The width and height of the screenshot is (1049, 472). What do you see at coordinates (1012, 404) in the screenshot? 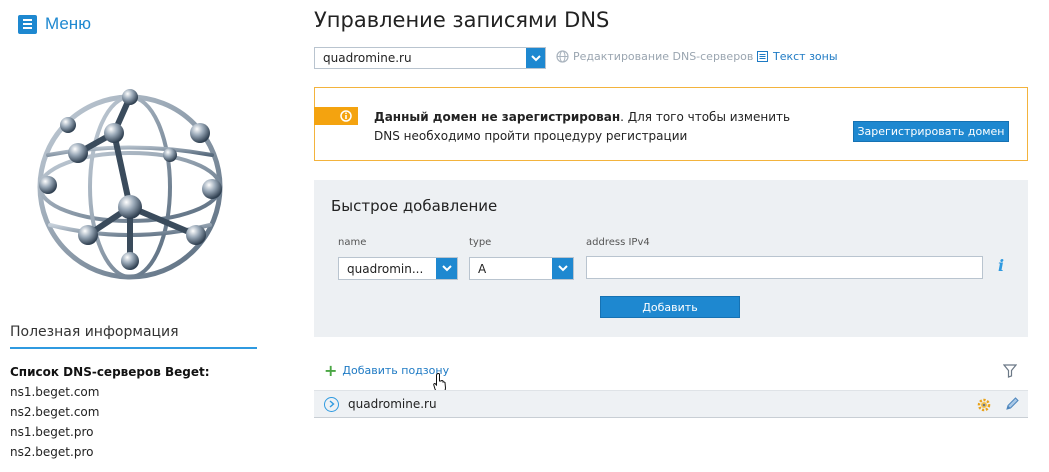
I see `pencil-icon` at bounding box center [1012, 404].